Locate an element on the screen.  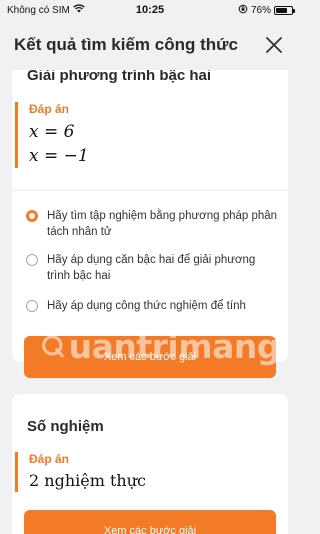
status-time: 10:25 is located at coordinates (150, 10).